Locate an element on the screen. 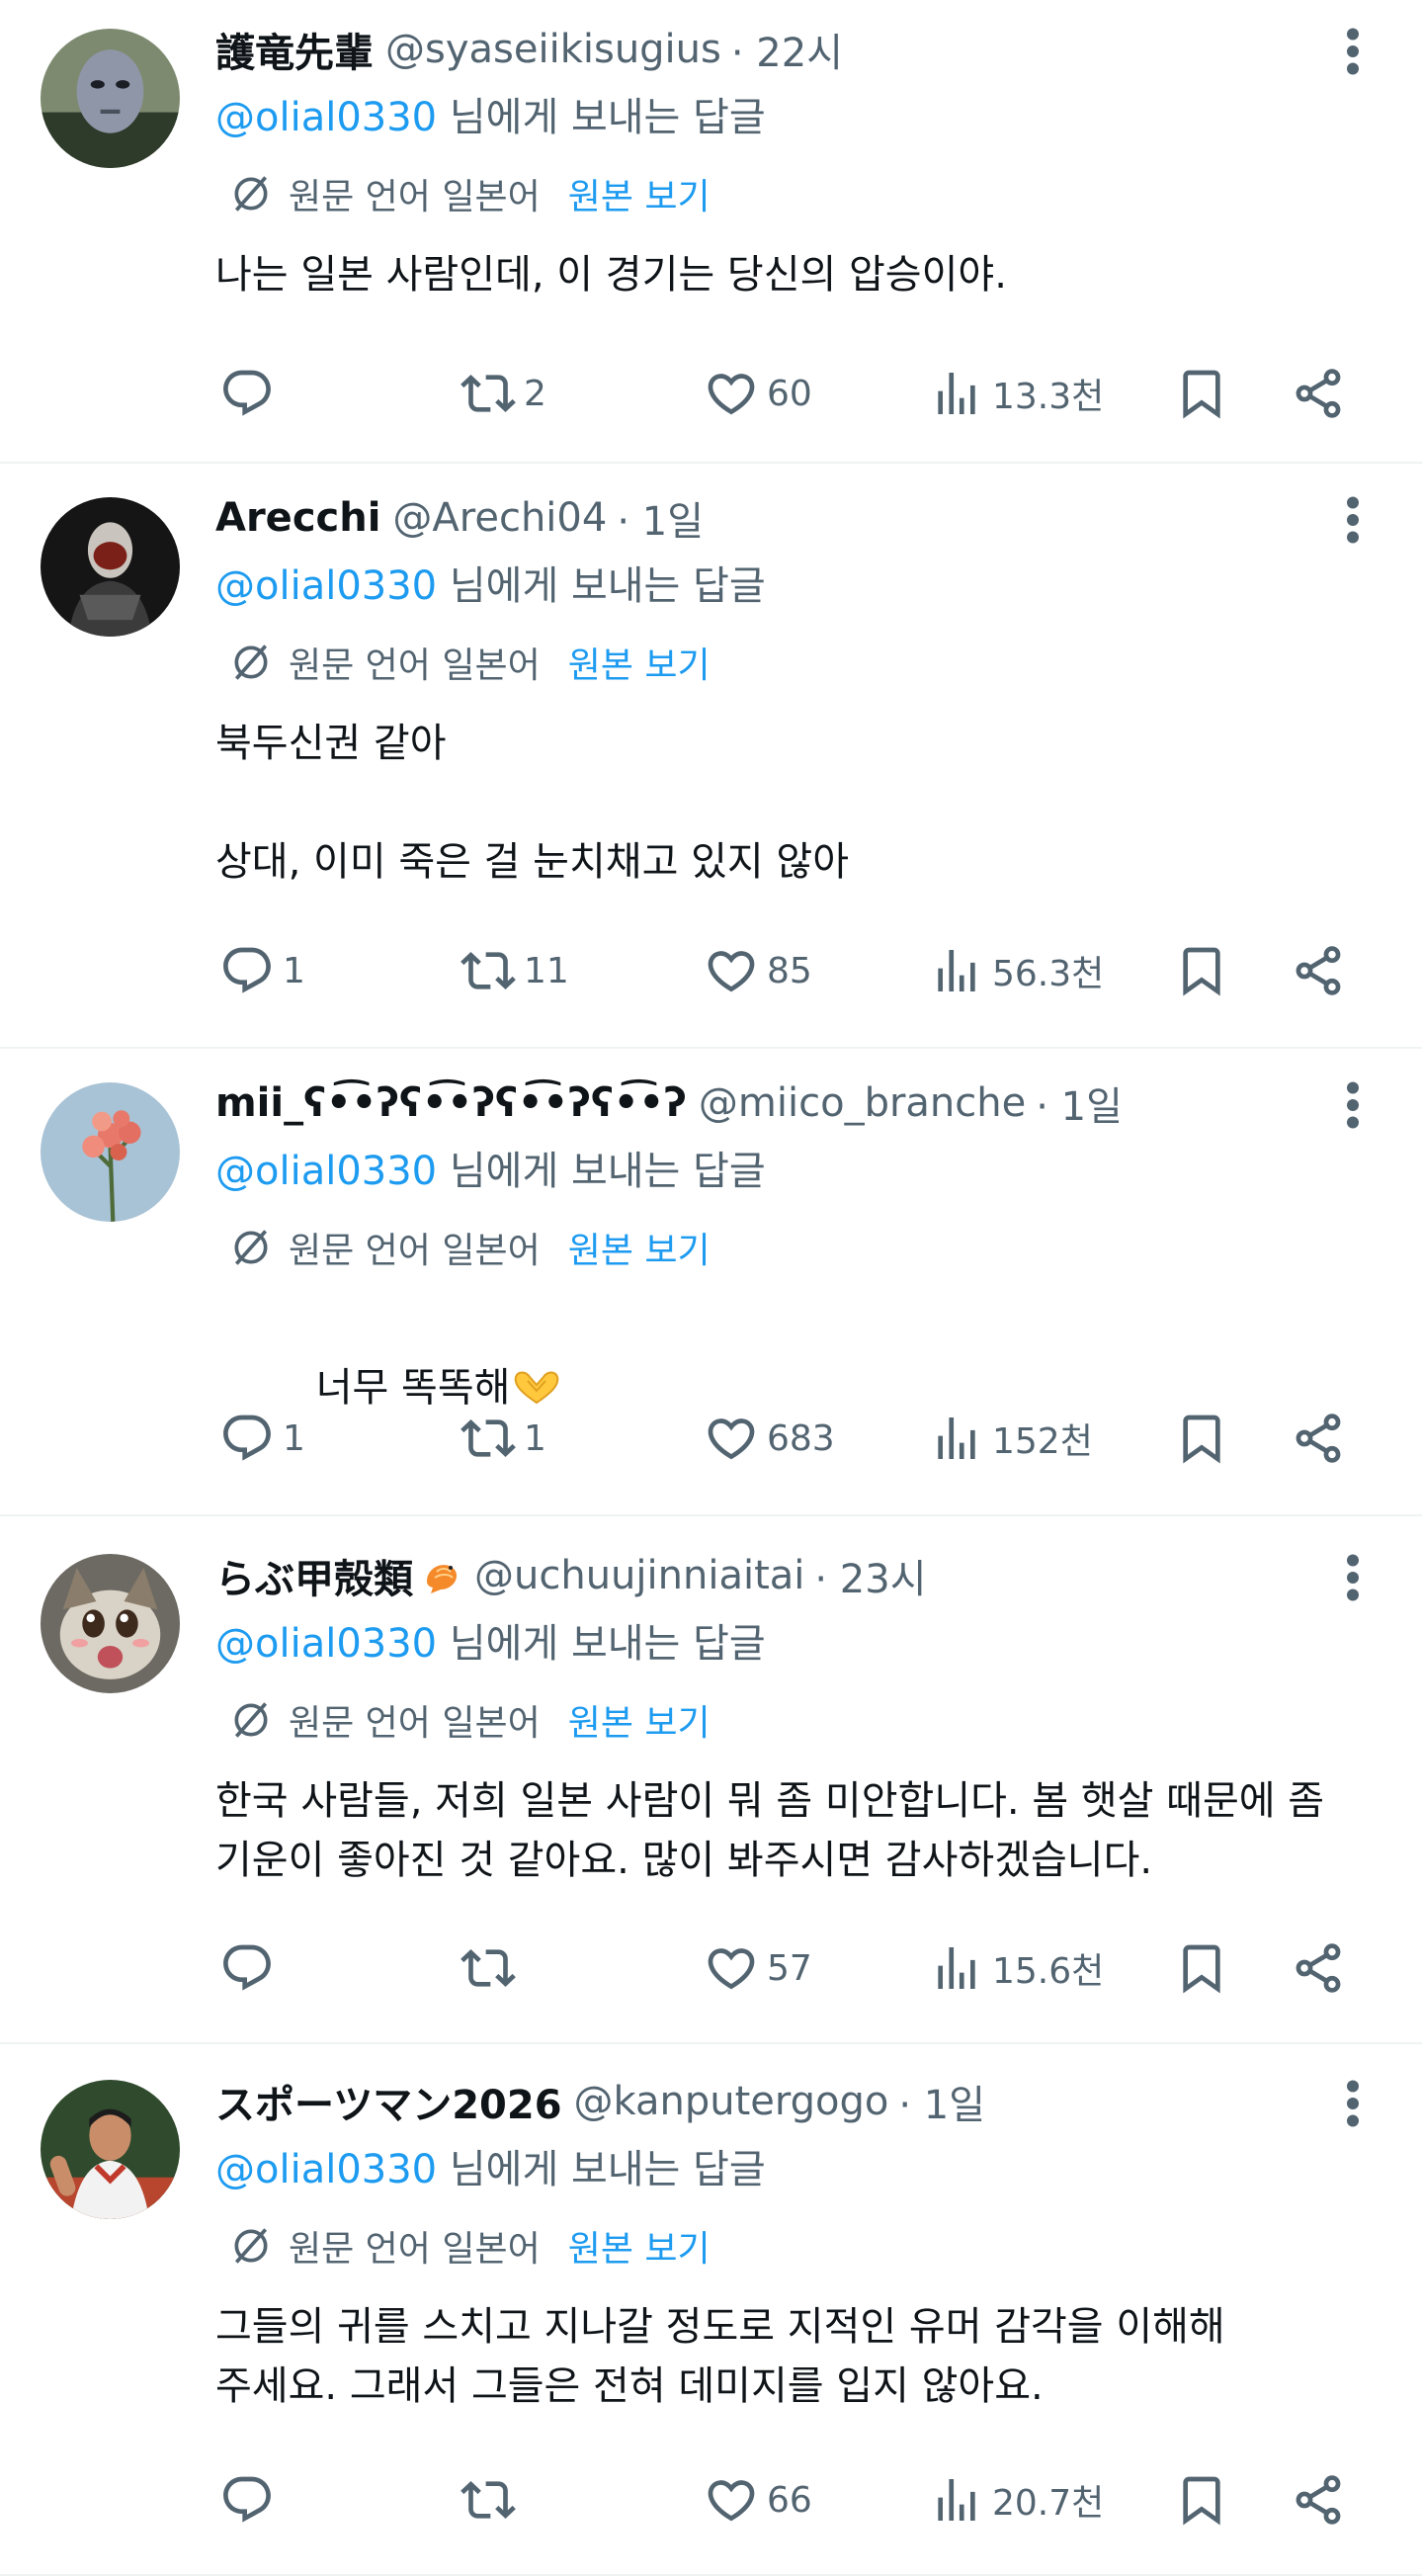 The image size is (1422, 2576). translated-from-label: 원문 언어 일본어 is located at coordinates (415, 2249).